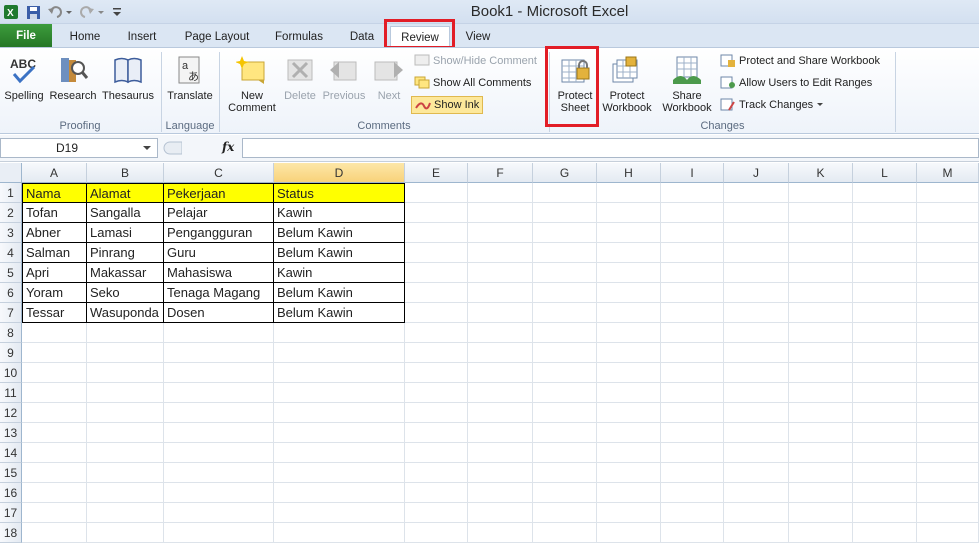  What do you see at coordinates (885, 333) in the screenshot?
I see `cell-l8` at bounding box center [885, 333].